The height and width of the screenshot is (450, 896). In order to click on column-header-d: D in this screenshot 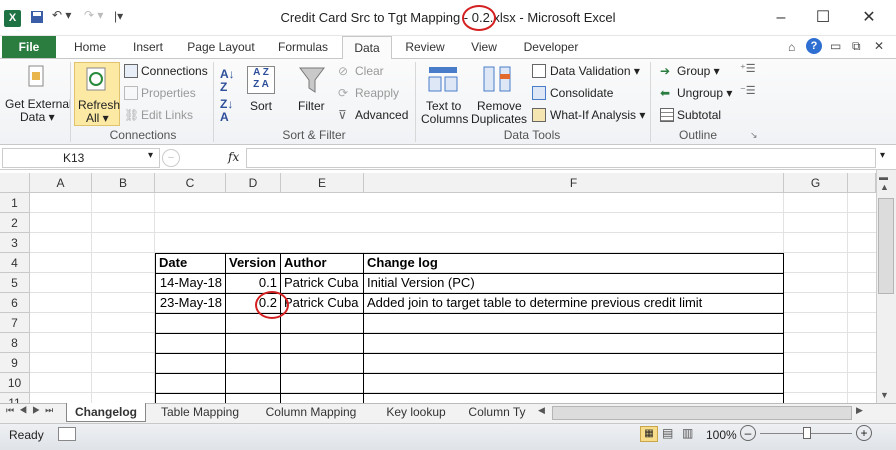, I will do `click(253, 183)`.